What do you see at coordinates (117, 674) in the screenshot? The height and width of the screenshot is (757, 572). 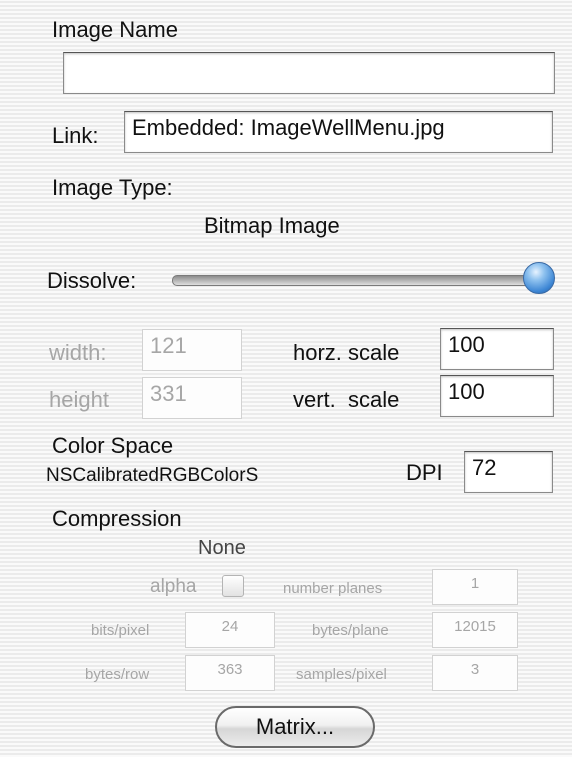 I see `bytes-per-row-label: bytes/row` at bounding box center [117, 674].